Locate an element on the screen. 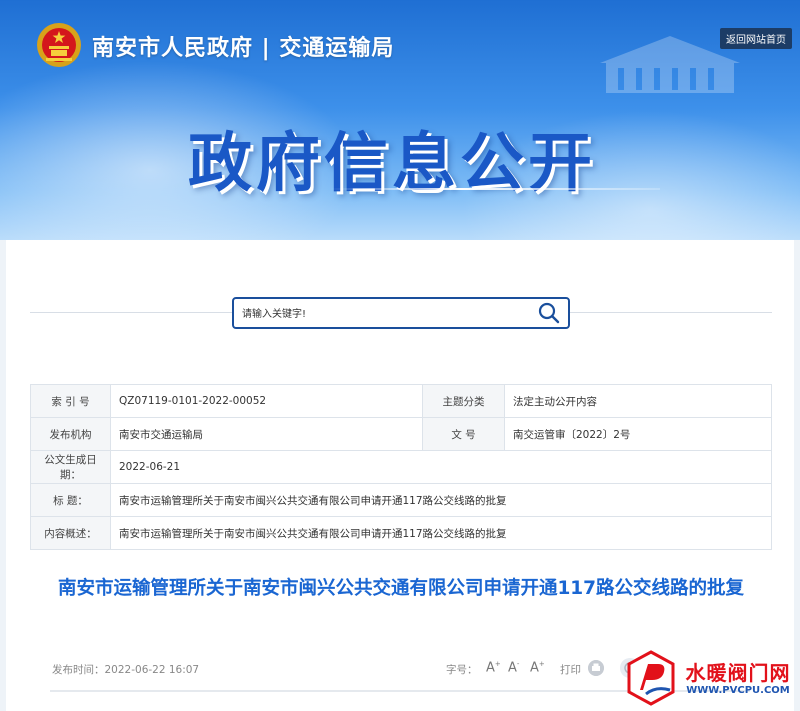 The height and width of the screenshot is (711, 800). print-icon is located at coordinates (596, 668).